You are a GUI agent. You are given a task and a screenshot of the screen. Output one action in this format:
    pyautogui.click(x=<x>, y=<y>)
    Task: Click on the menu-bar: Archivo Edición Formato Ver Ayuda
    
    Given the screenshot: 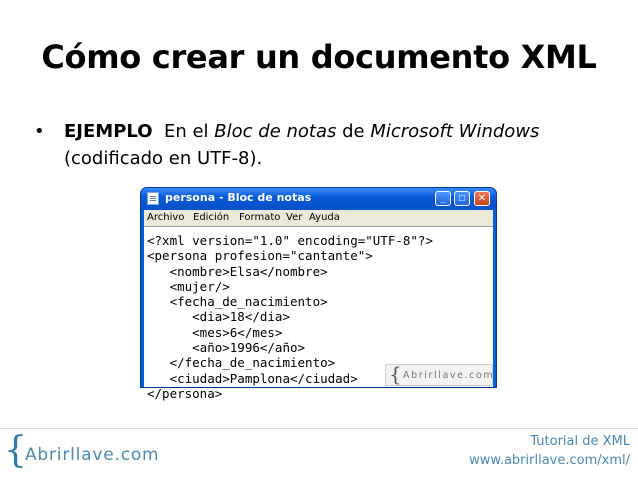 What is the action you would take?
    pyautogui.click(x=318, y=218)
    